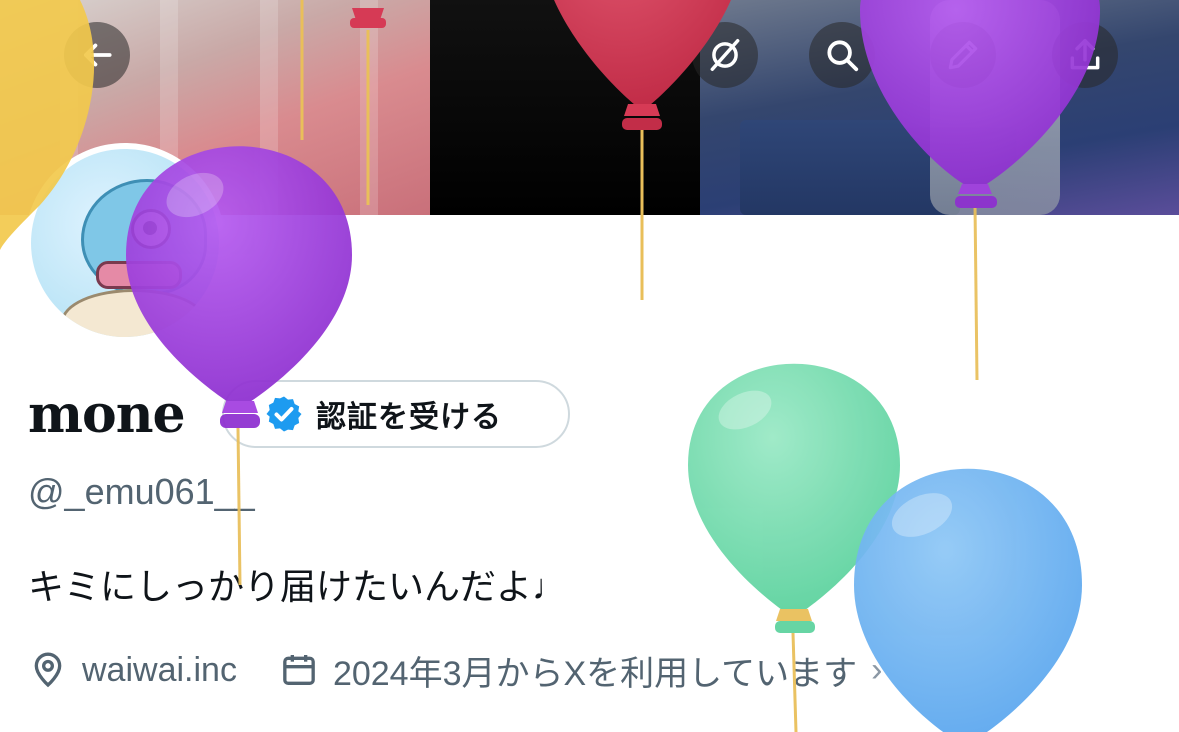  I want to click on verified-badge-icon, so click(284, 414).